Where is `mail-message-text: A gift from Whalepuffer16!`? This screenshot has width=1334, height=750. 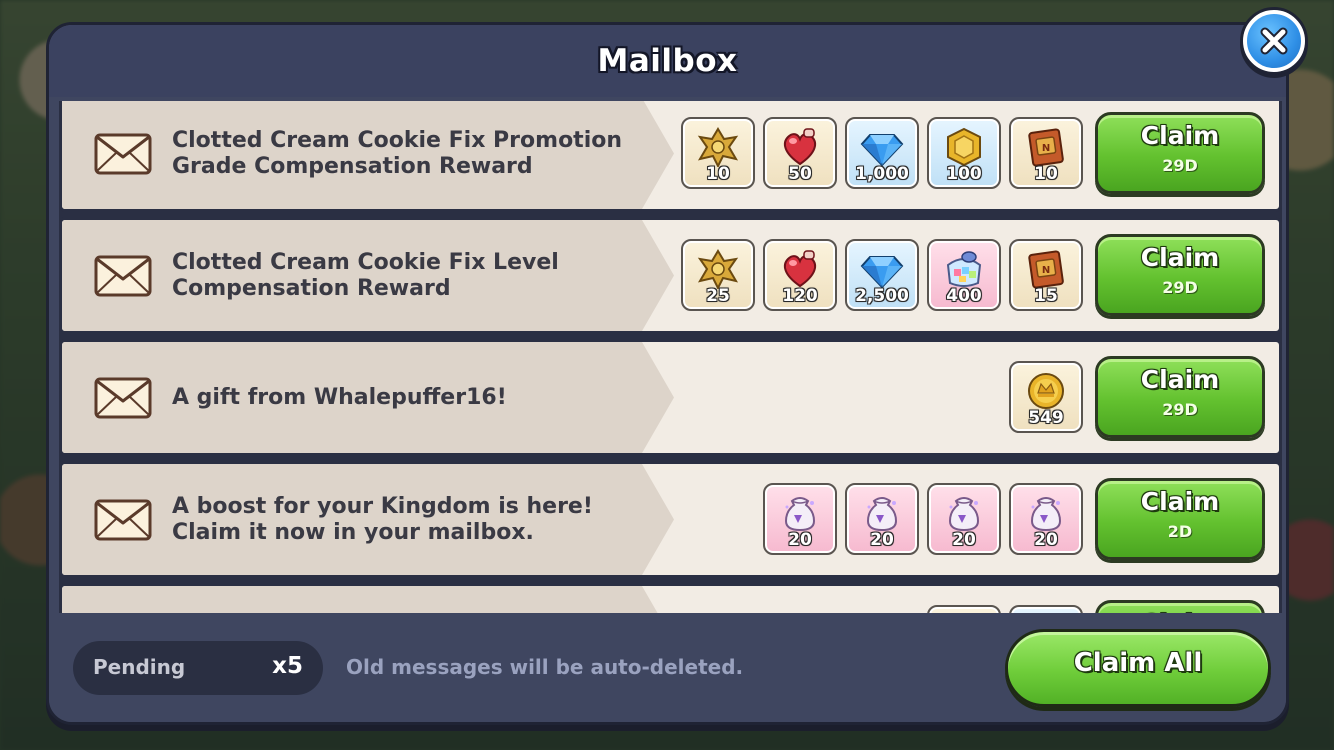 mail-message-text: A gift from Whalepuffer16! is located at coordinates (339, 397).